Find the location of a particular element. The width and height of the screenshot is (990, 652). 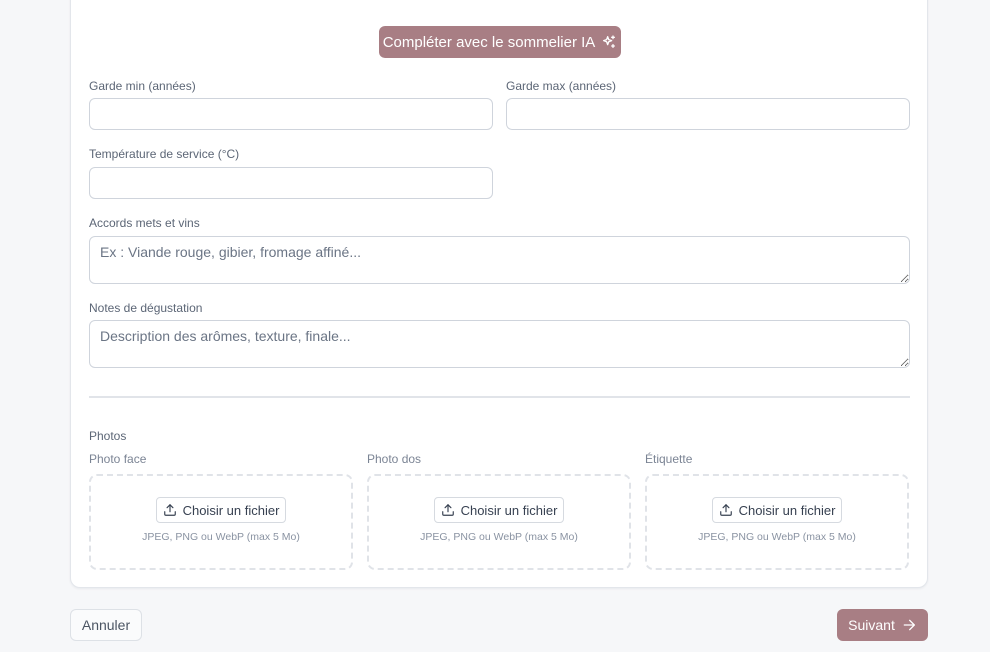

garde-min-label: Garde min (années) is located at coordinates (142, 86).